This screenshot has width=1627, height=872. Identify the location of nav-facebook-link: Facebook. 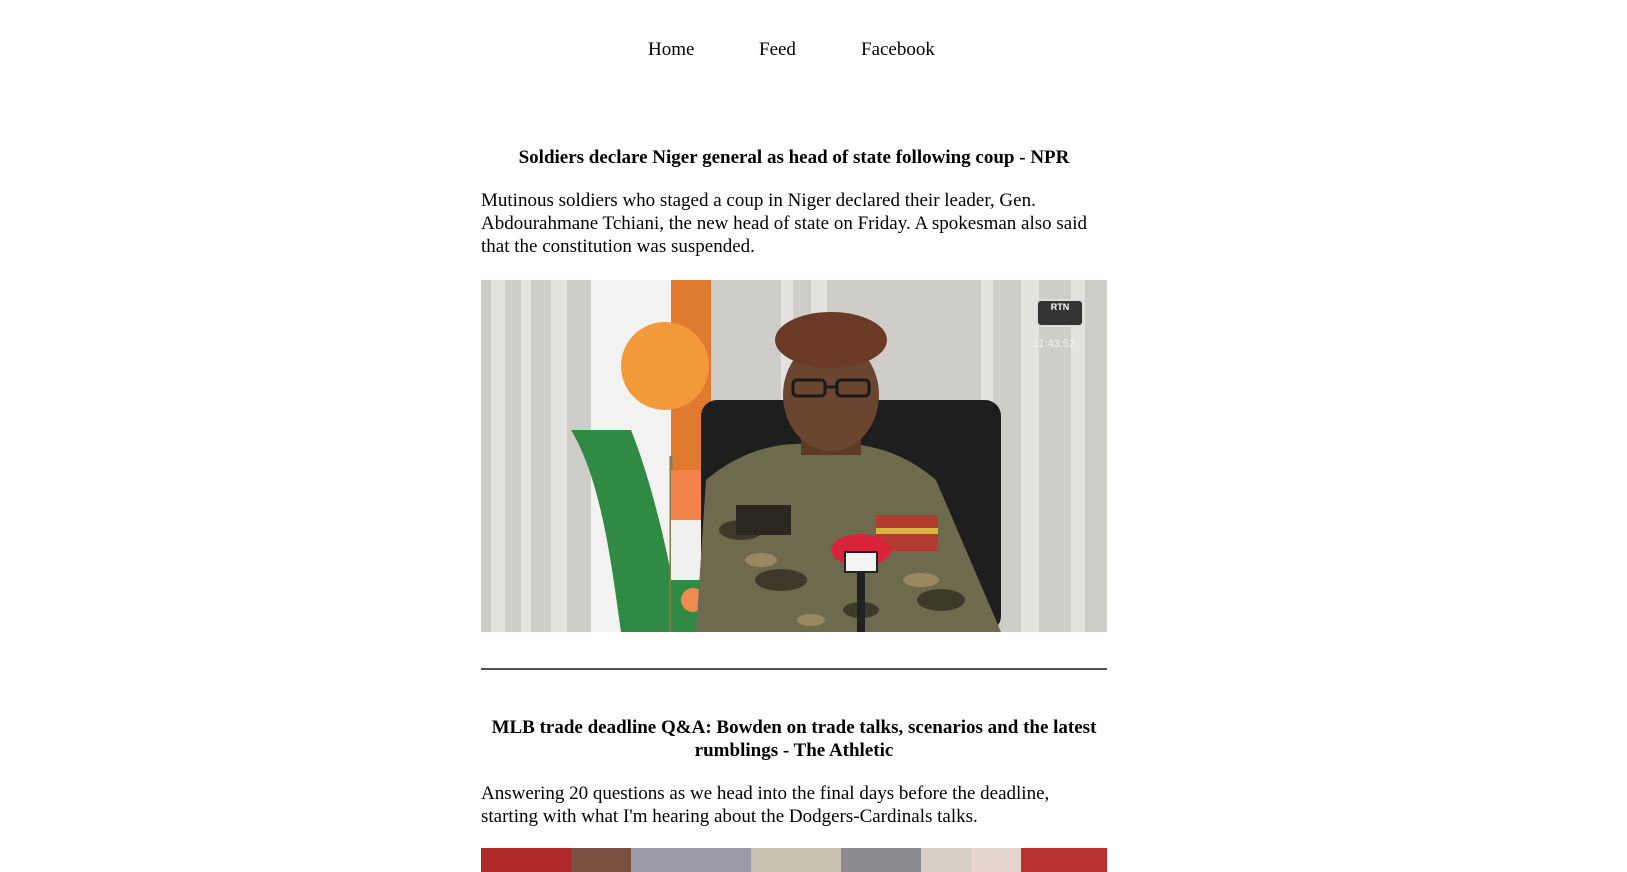
(898, 50).